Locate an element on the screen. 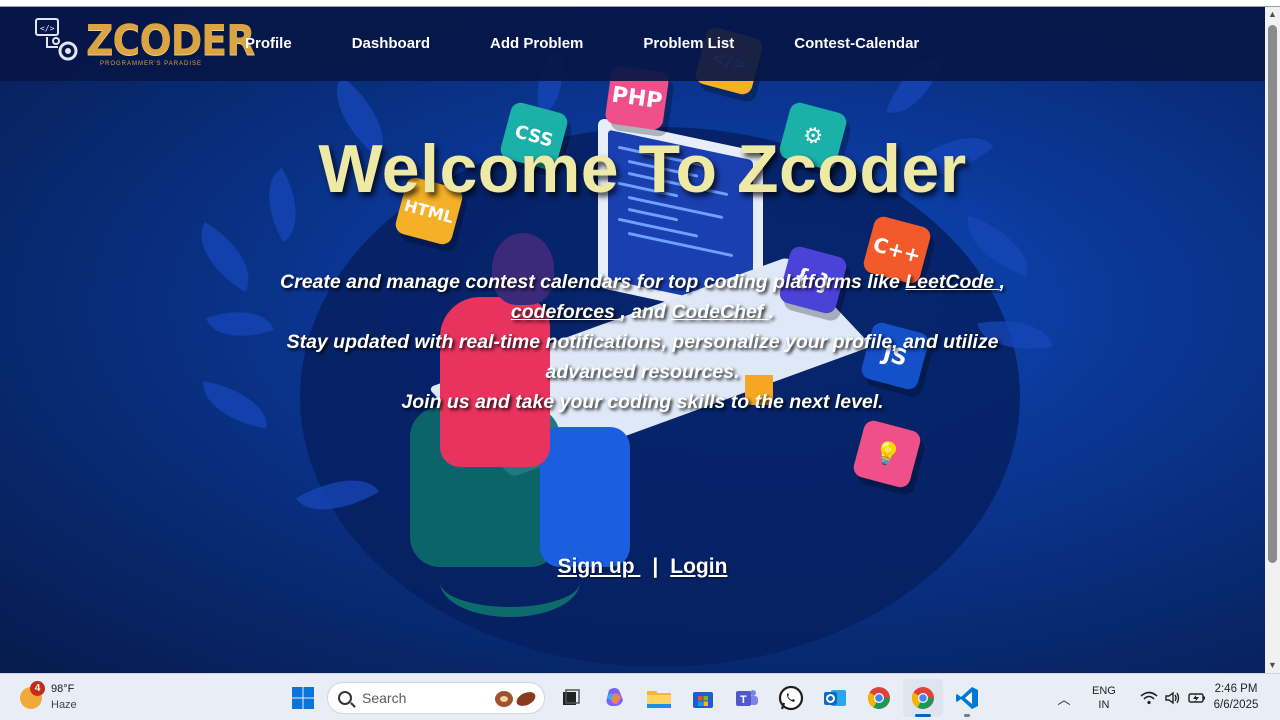  weather-condition: Haze is located at coordinates (64, 705).